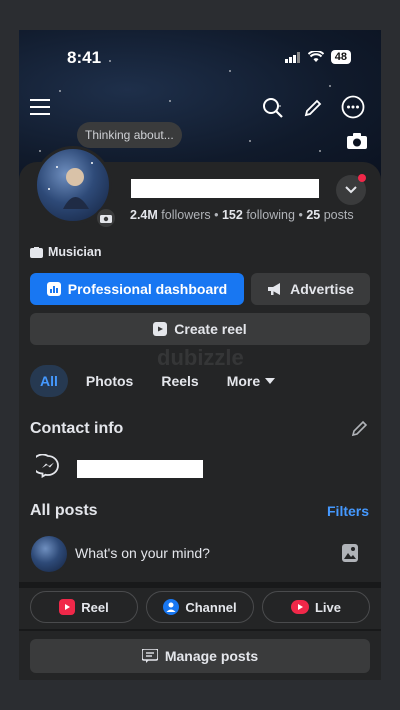 The height and width of the screenshot is (710, 400). Describe the element at coordinates (292, 57) in the screenshot. I see `signal-icon` at that location.